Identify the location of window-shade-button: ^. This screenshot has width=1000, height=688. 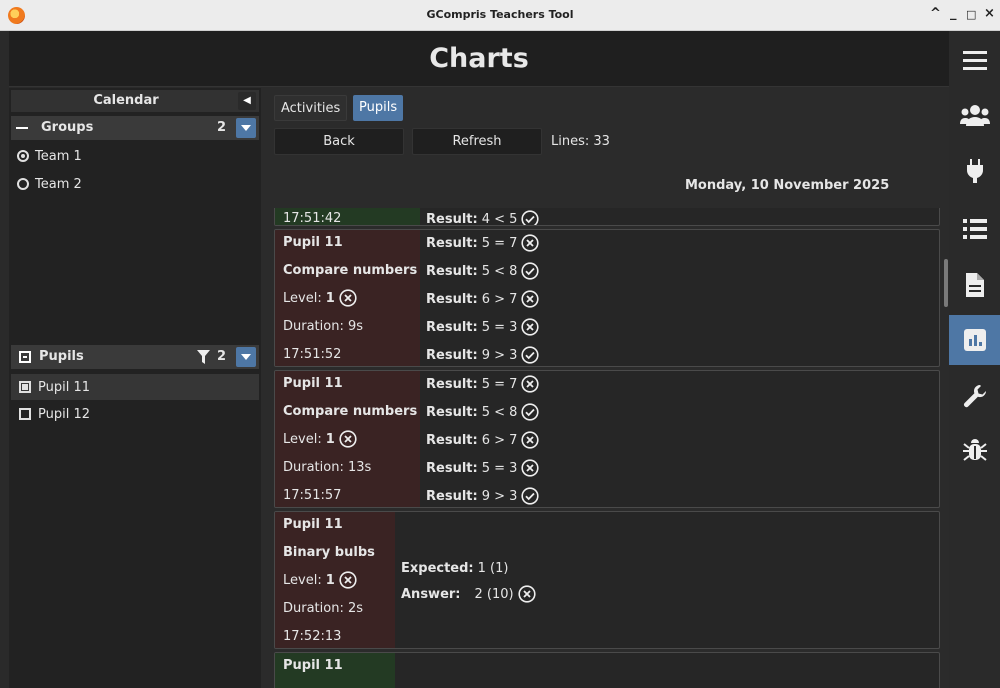
(935, 13).